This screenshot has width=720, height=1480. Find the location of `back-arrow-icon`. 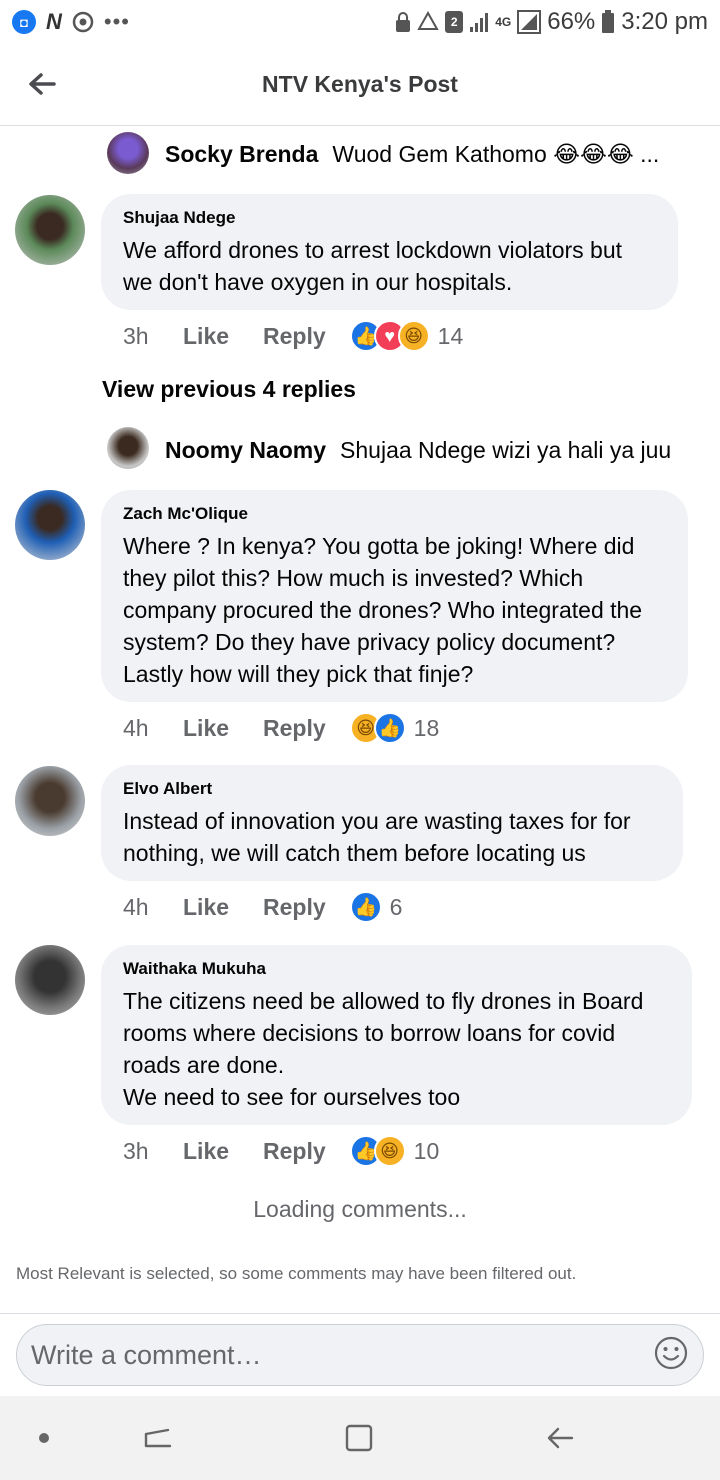

back-arrow-icon is located at coordinates (42, 84).